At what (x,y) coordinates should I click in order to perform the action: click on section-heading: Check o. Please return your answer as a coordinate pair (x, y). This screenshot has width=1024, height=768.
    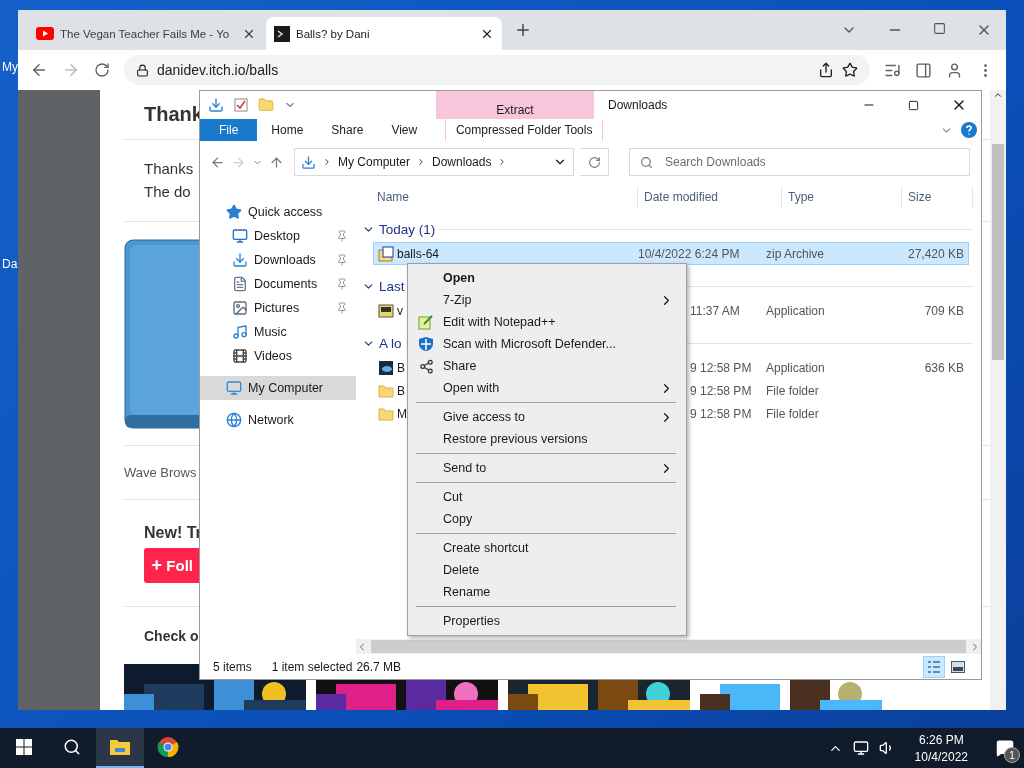
    Looking at the image, I should click on (171, 635).